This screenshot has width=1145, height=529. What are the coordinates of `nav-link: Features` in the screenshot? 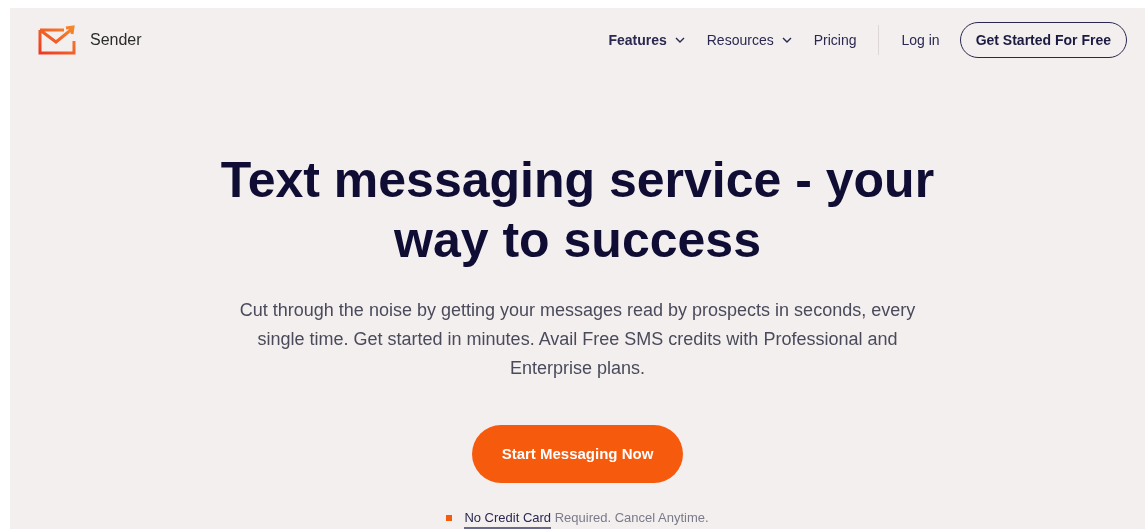 It's located at (646, 40).